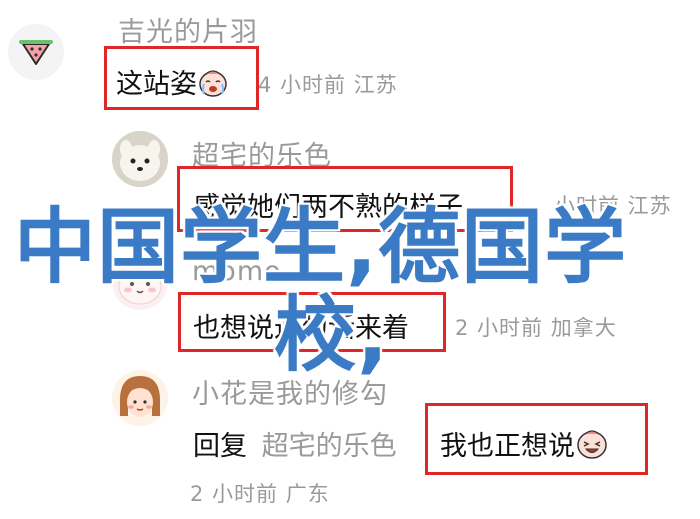  Describe the element at coordinates (329, 446) in the screenshot. I see `reply-to-author: 超宅的乐色` at that location.